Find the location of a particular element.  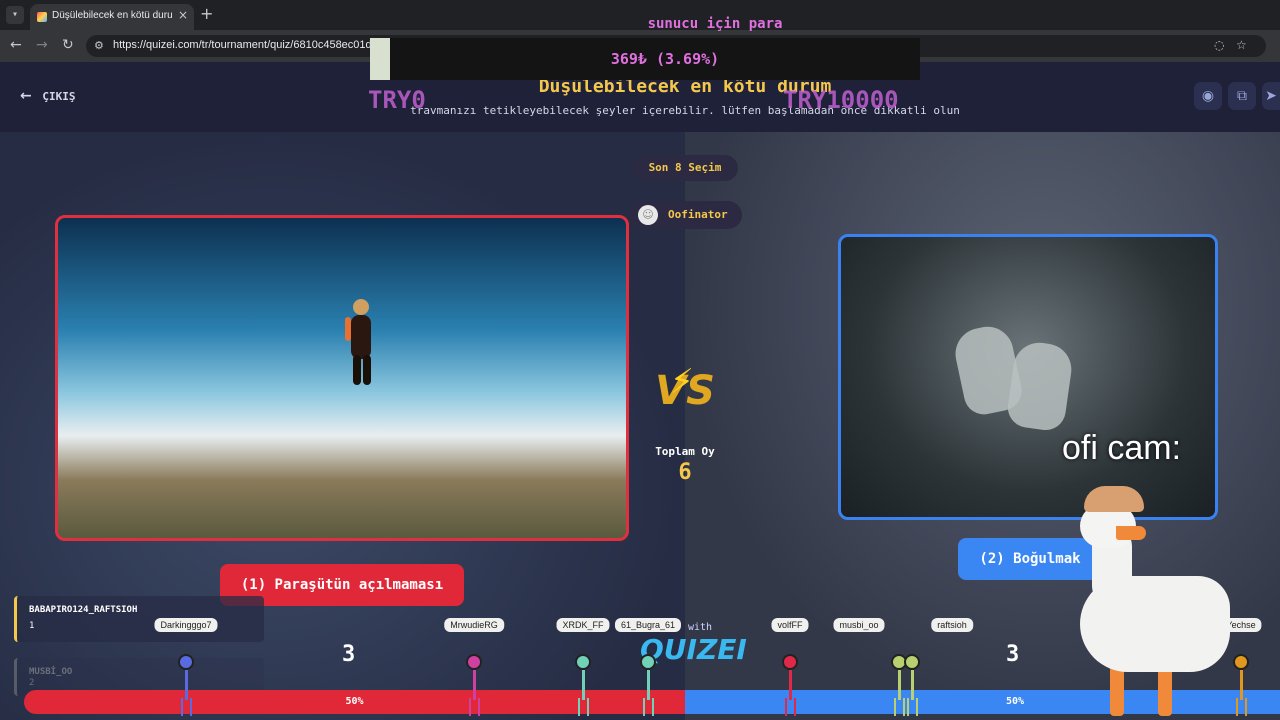

quizei-logo: QUIZEI is located at coordinates (693, 649).